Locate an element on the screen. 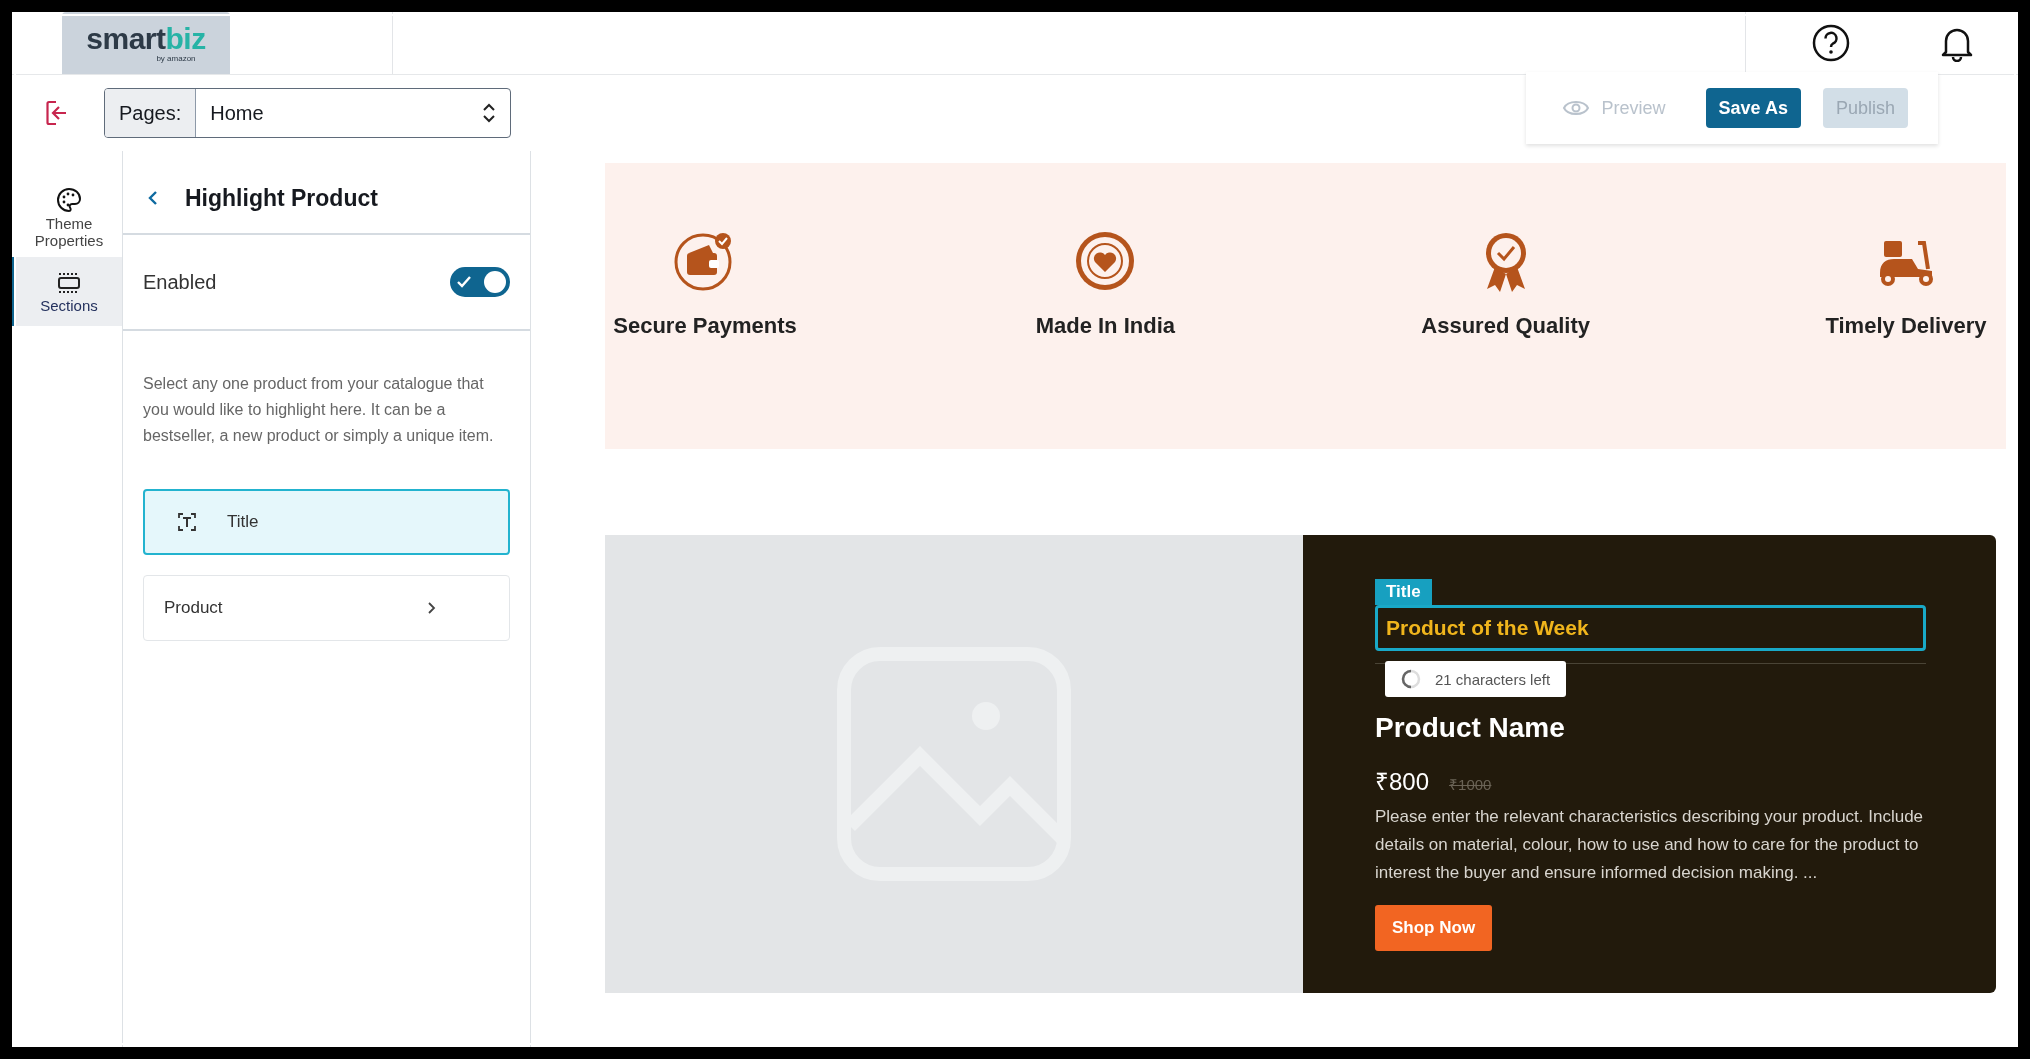 Image resolution: width=2030 pixels, height=1059 pixels. palette-icon is located at coordinates (69, 200).